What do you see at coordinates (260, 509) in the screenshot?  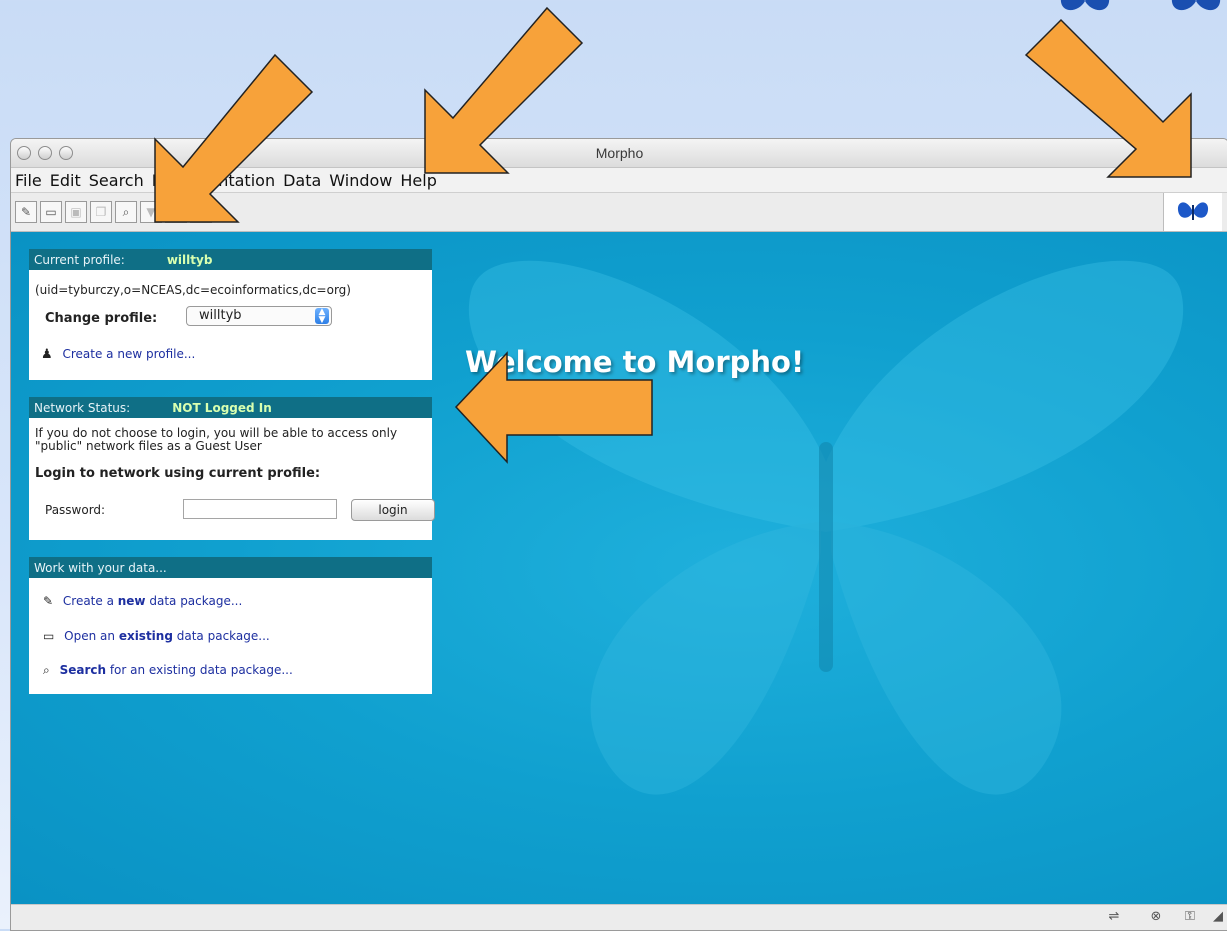 I see `password-input` at bounding box center [260, 509].